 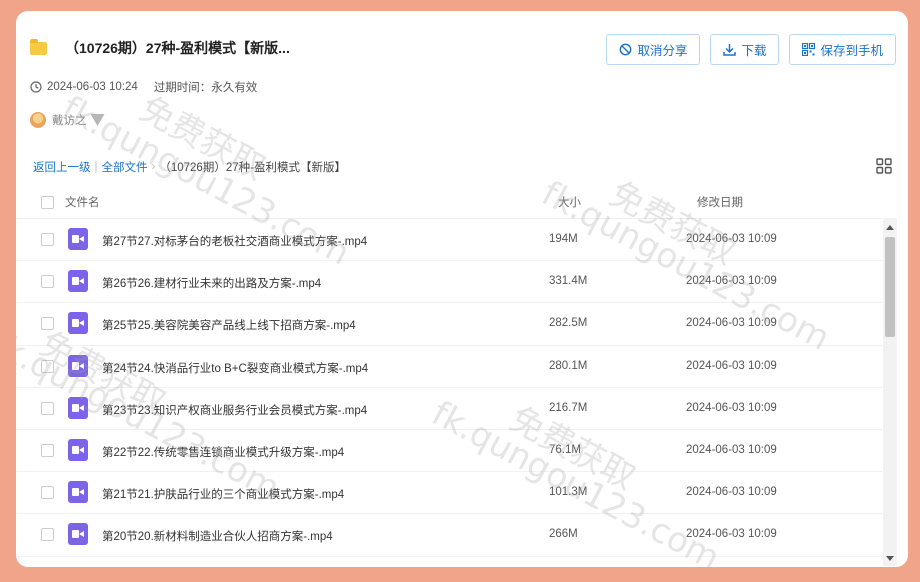 I want to click on action-buttons: 取消分享 下载 保存到手机, so click(x=751, y=49).